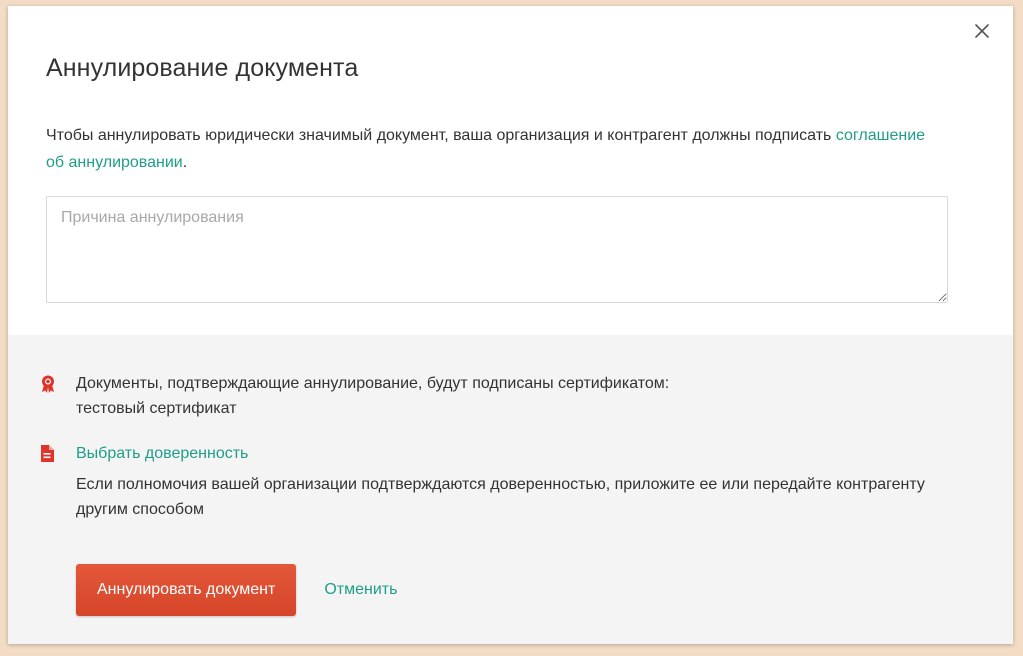  I want to click on description-suffix: ., so click(185, 162).